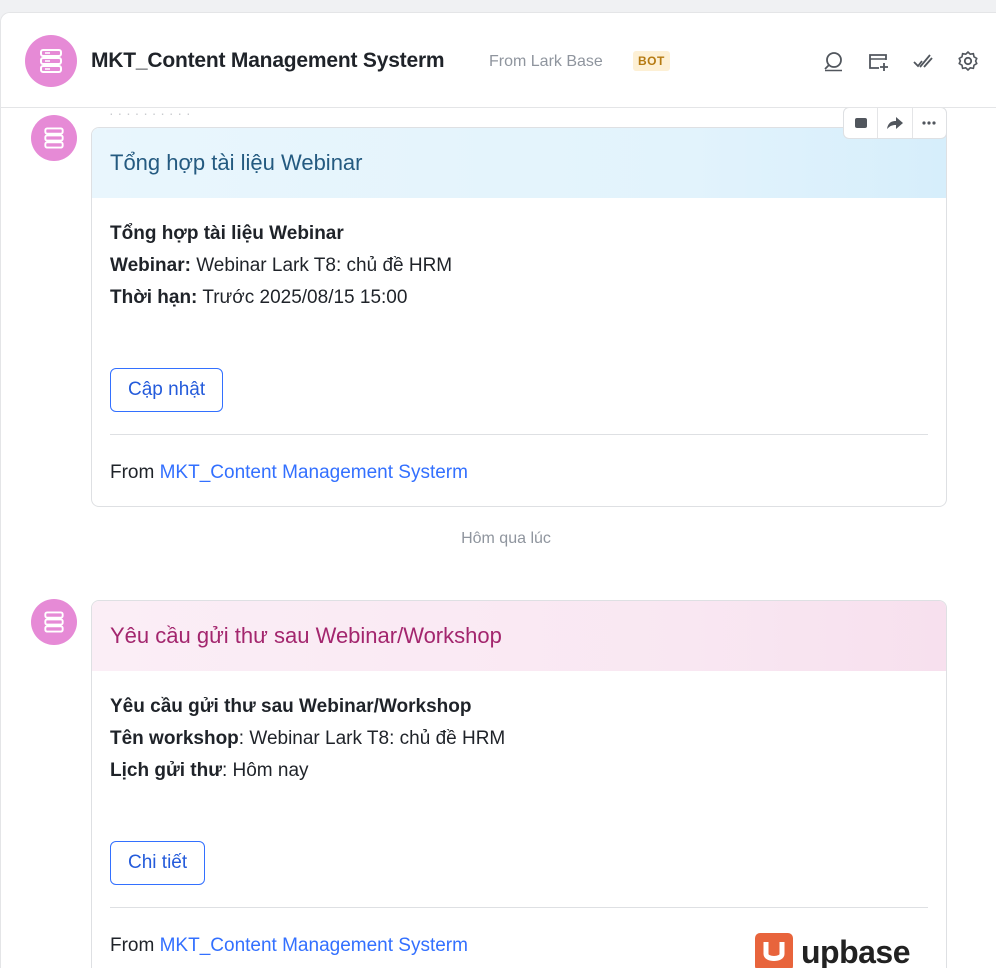  Describe the element at coordinates (651, 61) in the screenshot. I see `bot-badge: BOT` at that location.